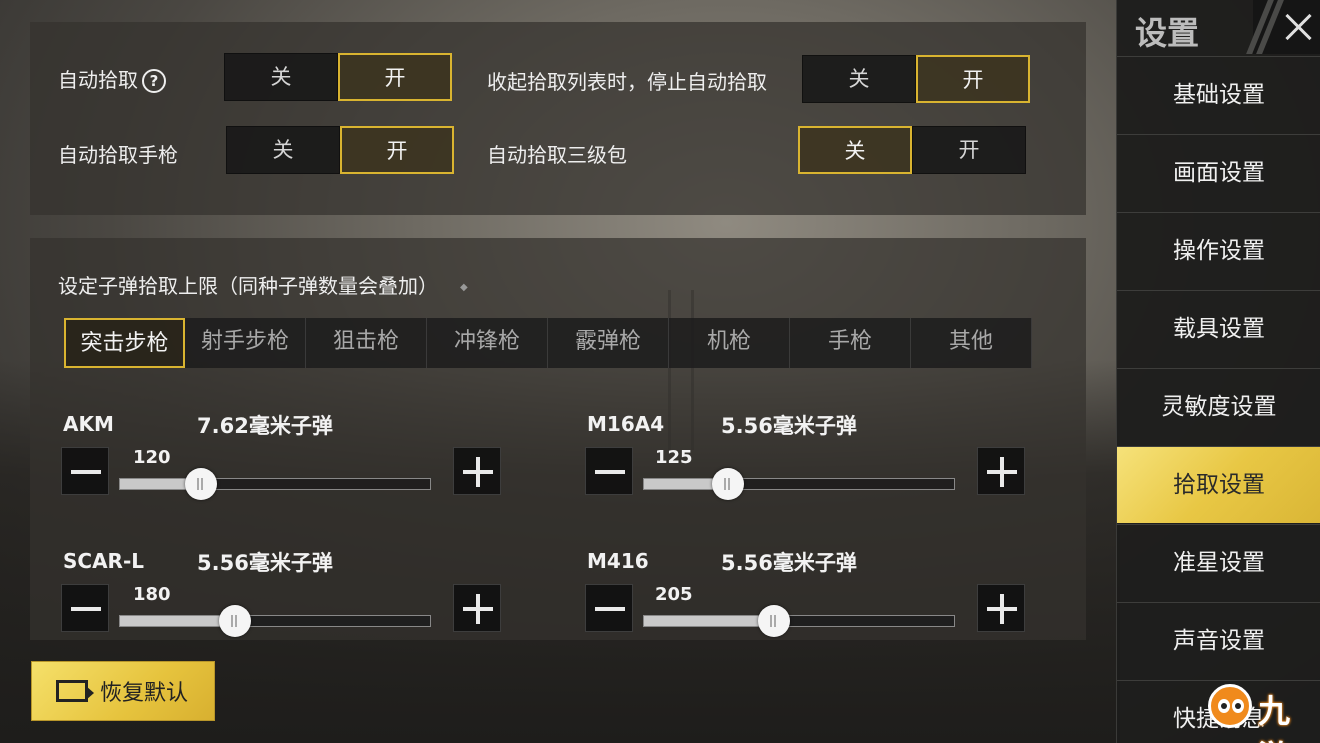 Image resolution: width=1320 pixels, height=743 pixels. I want to click on gun-slider-m16a4: M16A4 5.56毫米子弹 125, so click(815, 467).